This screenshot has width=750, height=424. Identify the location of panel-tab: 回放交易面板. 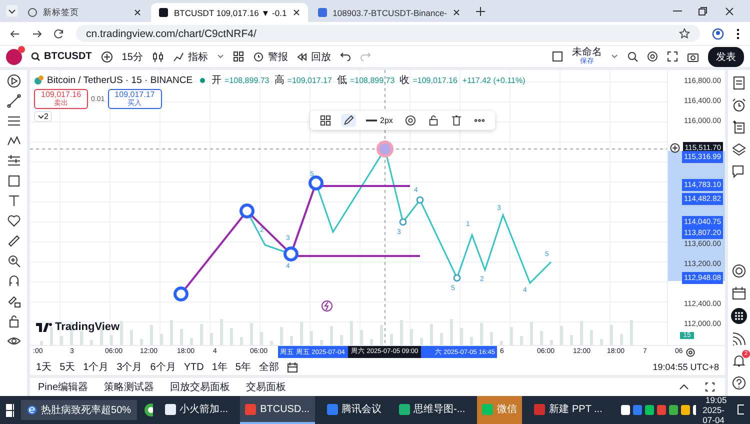
(200, 387).